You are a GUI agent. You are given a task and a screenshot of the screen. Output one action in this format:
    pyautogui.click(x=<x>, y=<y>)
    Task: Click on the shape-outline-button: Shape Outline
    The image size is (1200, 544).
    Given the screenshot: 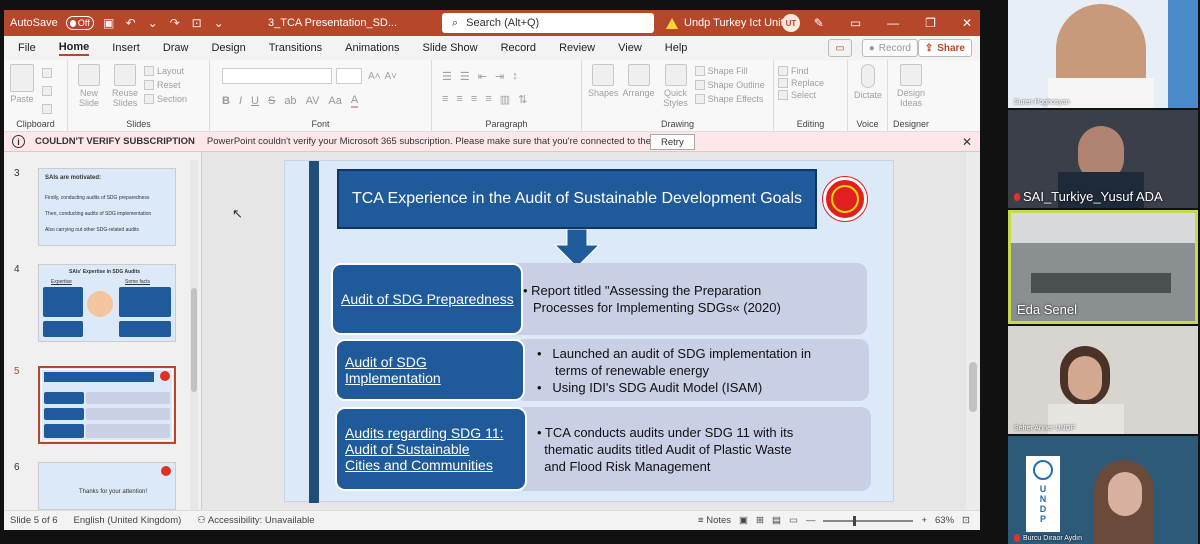 What is the action you would take?
    pyautogui.click(x=729, y=85)
    